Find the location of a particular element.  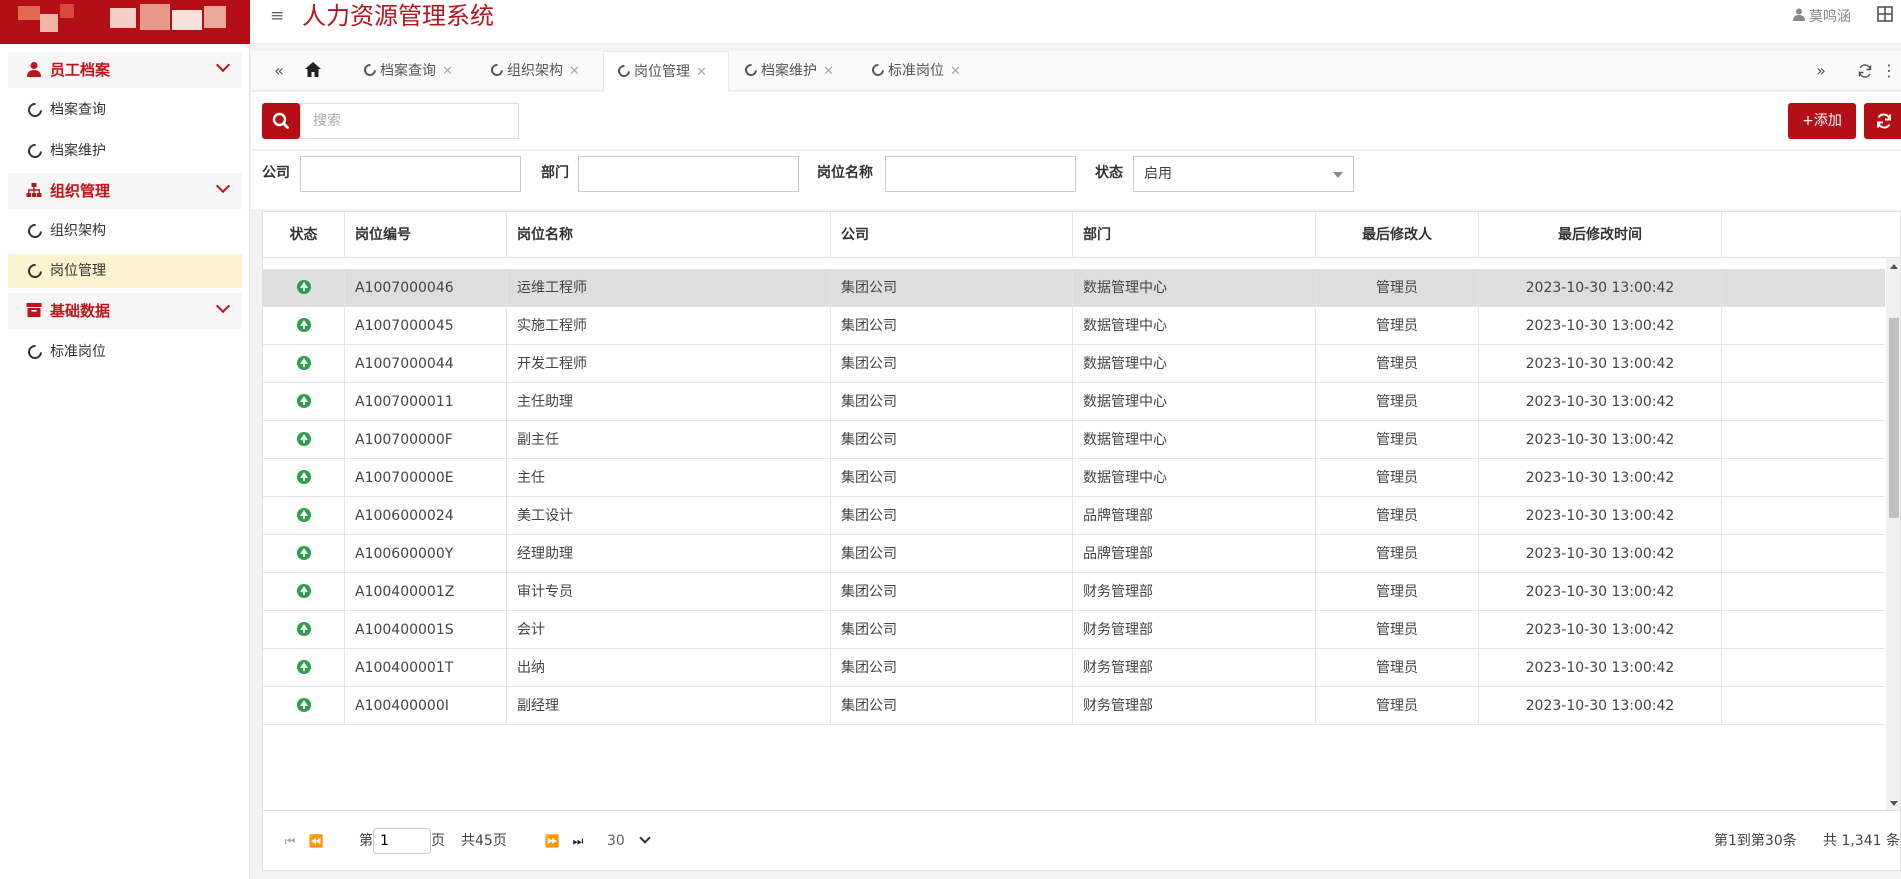

tab-position-management: 岗位管理 ✕ is located at coordinates (666, 71).